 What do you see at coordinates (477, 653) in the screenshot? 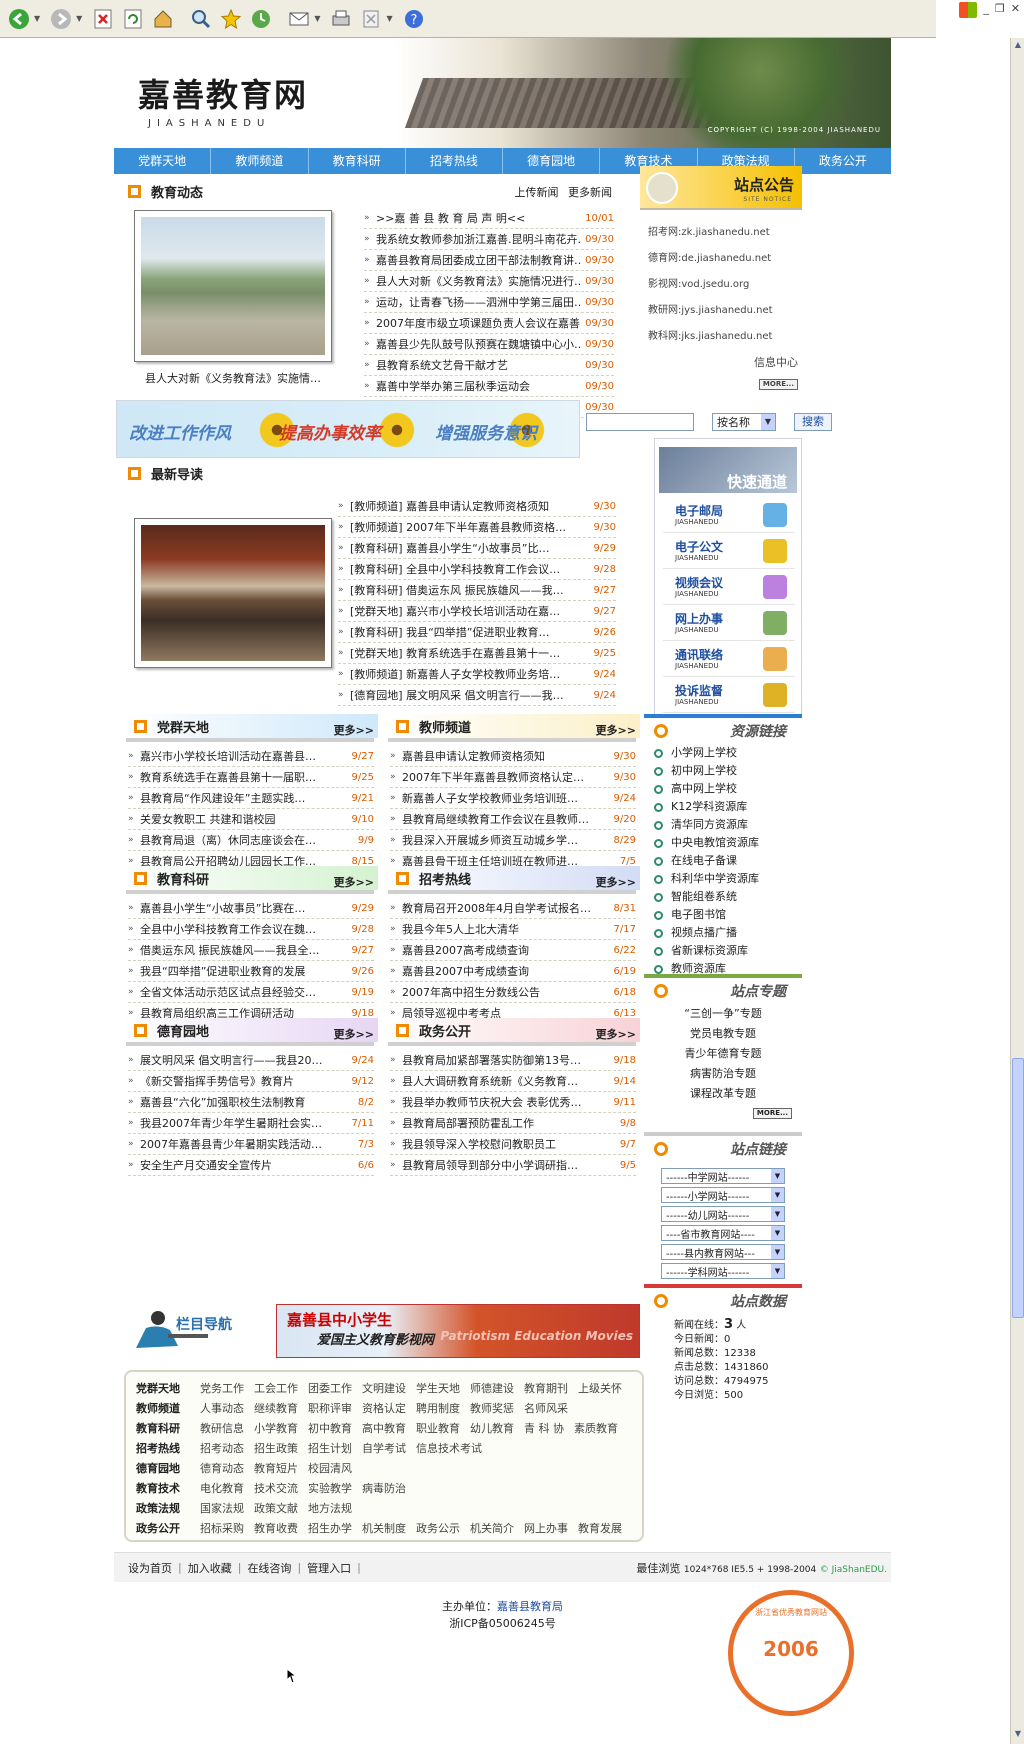
I see `list-item: » [党群天地] 教育系统选手在嘉善县第十一… 9/25` at bounding box center [477, 653].